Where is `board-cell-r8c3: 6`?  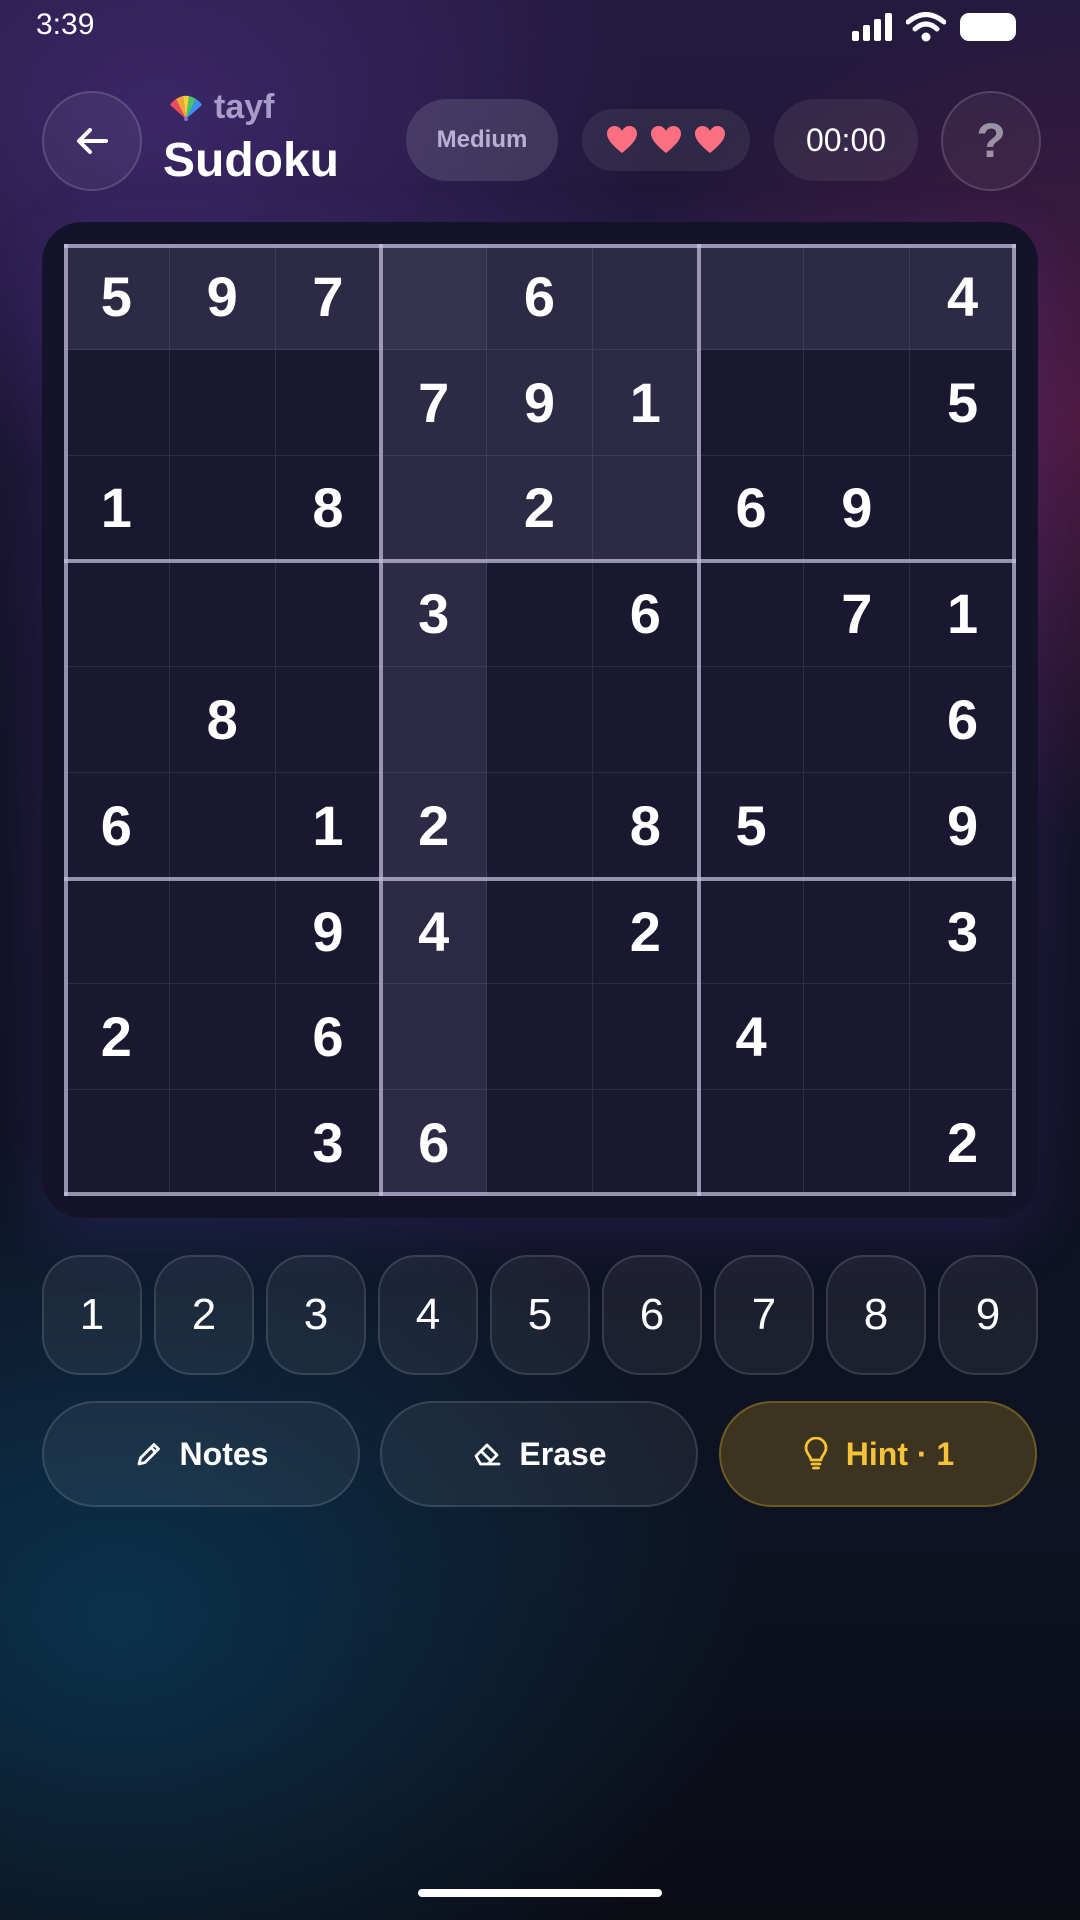 board-cell-r8c3: 6 is located at coordinates (328, 1037).